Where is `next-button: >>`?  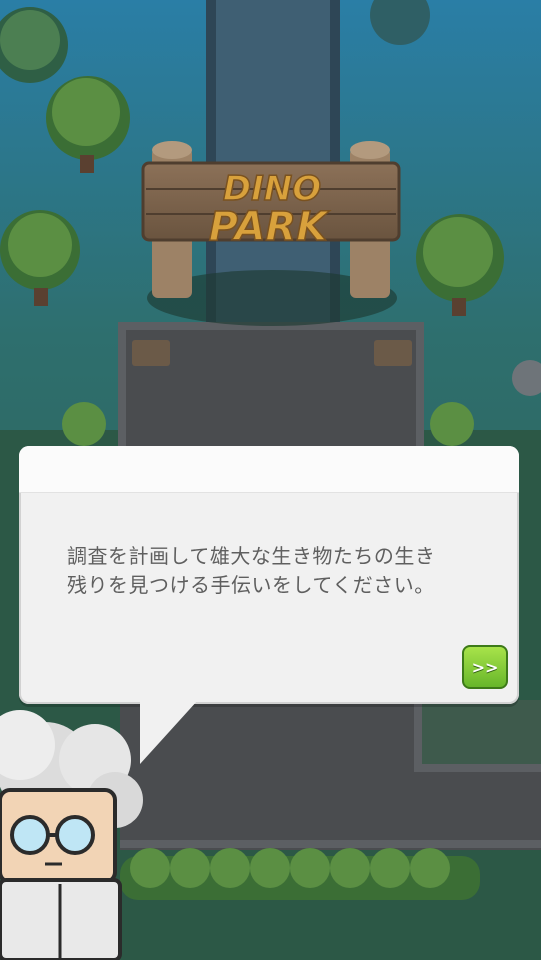 next-button: >> is located at coordinates (485, 667).